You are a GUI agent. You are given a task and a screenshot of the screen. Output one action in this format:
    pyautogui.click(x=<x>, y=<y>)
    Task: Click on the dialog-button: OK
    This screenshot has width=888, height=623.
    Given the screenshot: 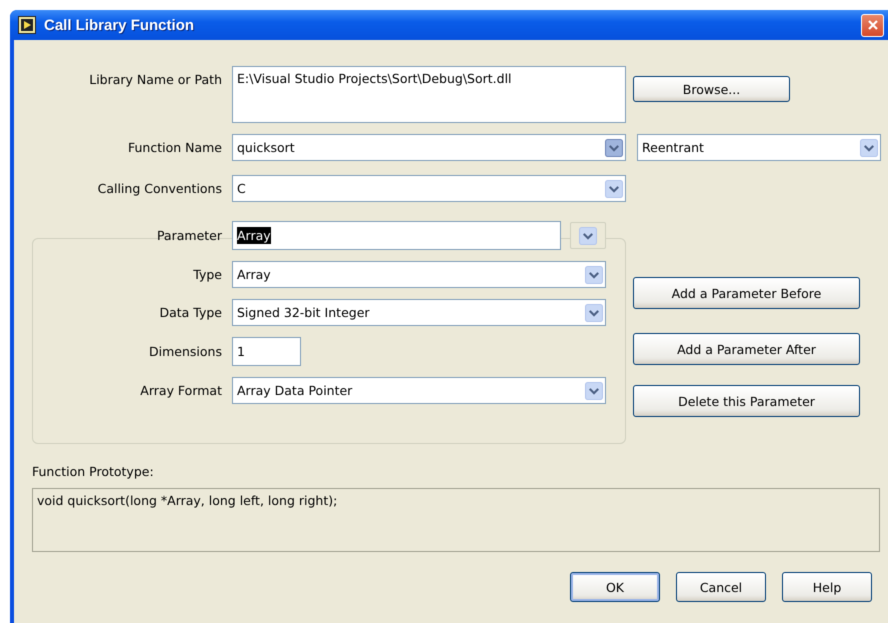 What is the action you would take?
    pyautogui.click(x=615, y=587)
    